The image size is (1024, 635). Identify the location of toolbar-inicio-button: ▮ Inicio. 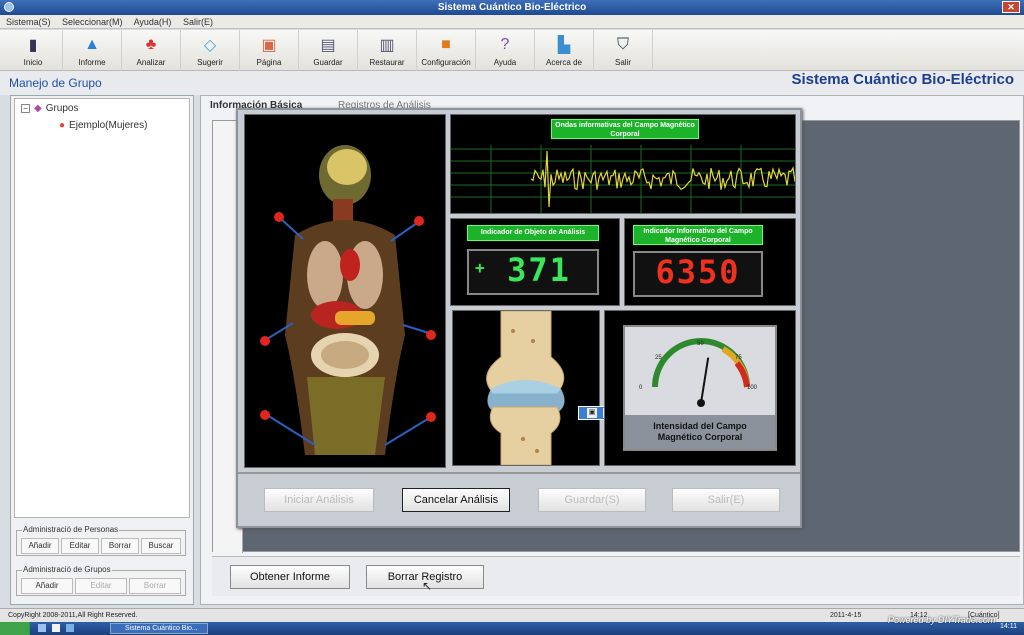
(33, 50).